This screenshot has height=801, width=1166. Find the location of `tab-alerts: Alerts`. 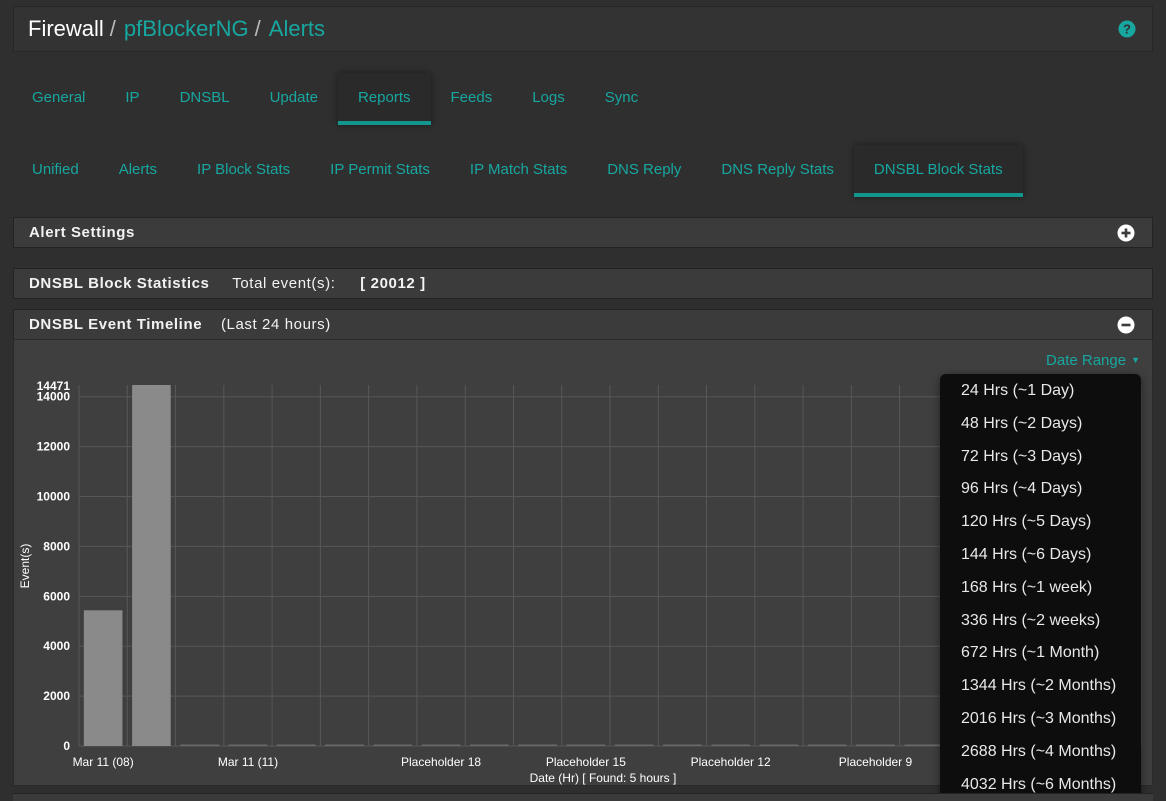

tab-alerts: Alerts is located at coordinates (138, 171).